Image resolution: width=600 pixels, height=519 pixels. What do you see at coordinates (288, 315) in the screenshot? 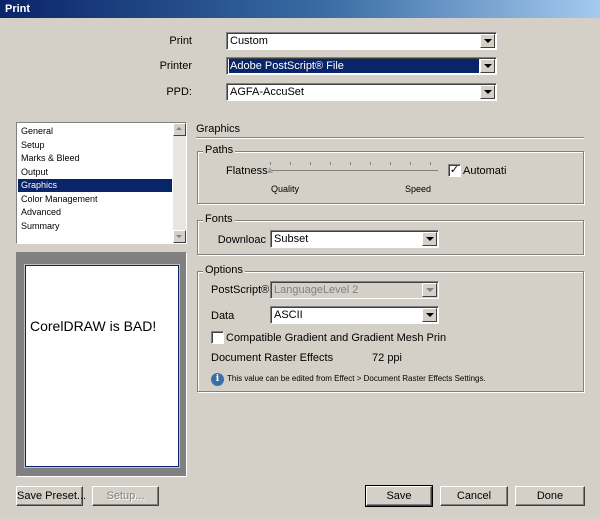
I see `data-value: ASCII` at bounding box center [288, 315].